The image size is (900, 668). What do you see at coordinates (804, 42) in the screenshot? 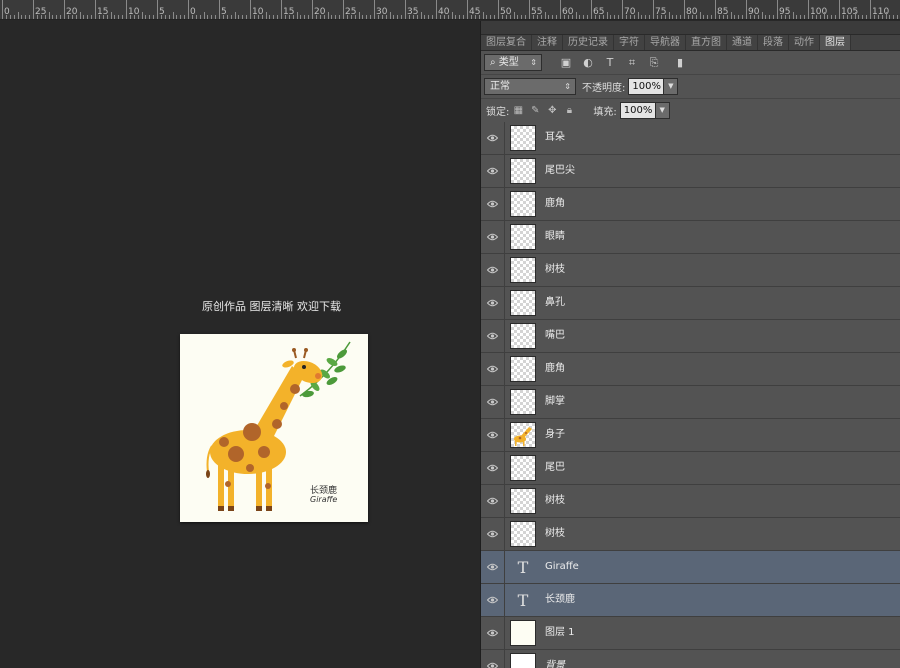
I see `panel-tab: 动作` at bounding box center [804, 42].